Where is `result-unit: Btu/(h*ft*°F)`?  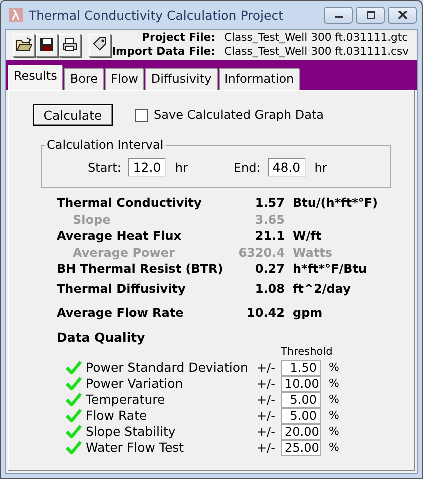
result-unit: Btu/(h*ft*°F) is located at coordinates (336, 203).